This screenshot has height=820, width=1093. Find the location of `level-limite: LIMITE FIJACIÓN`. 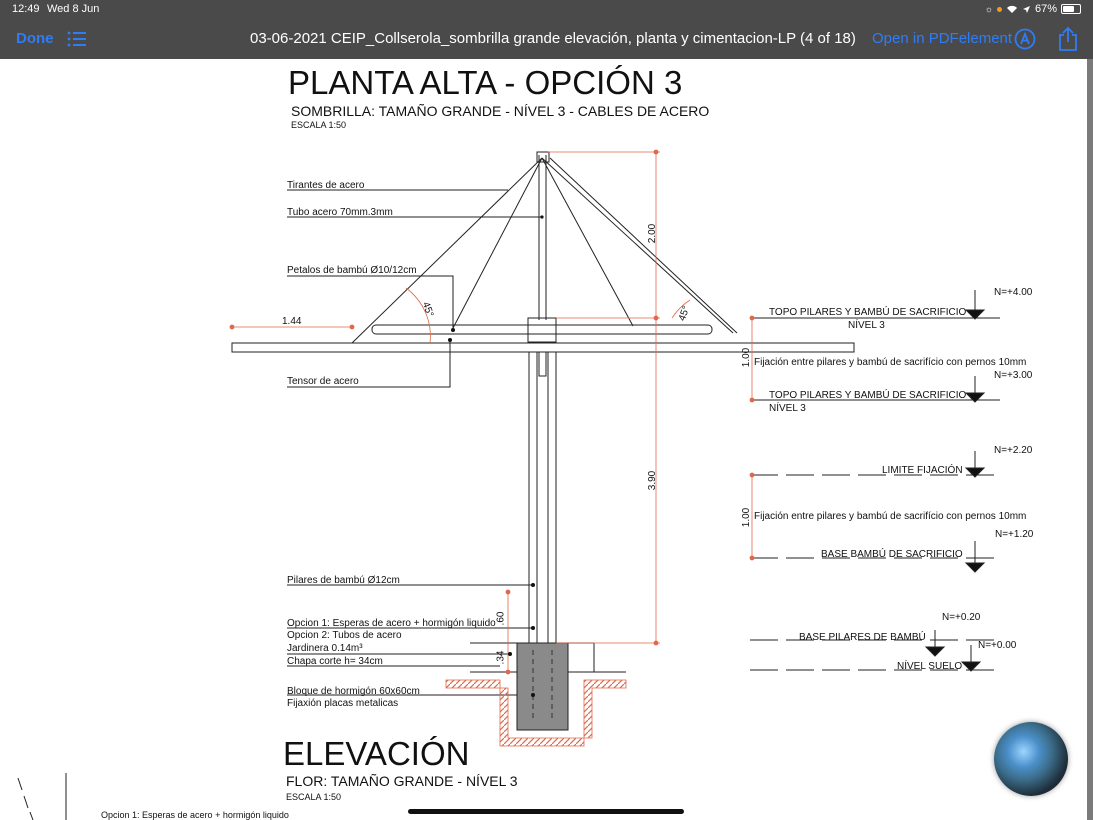

level-limite: LIMITE FIJACIÓN is located at coordinates (922, 470).